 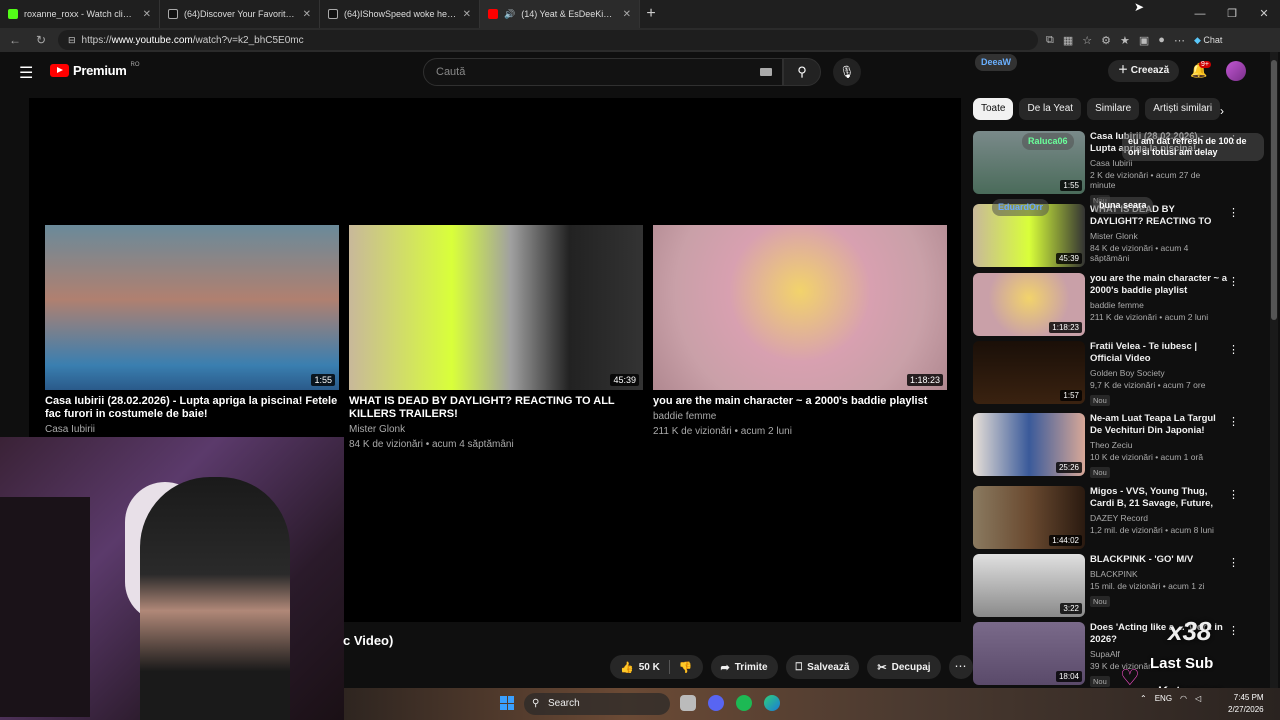 I want to click on hamburger-menu-icon: ☰, so click(x=26, y=73).